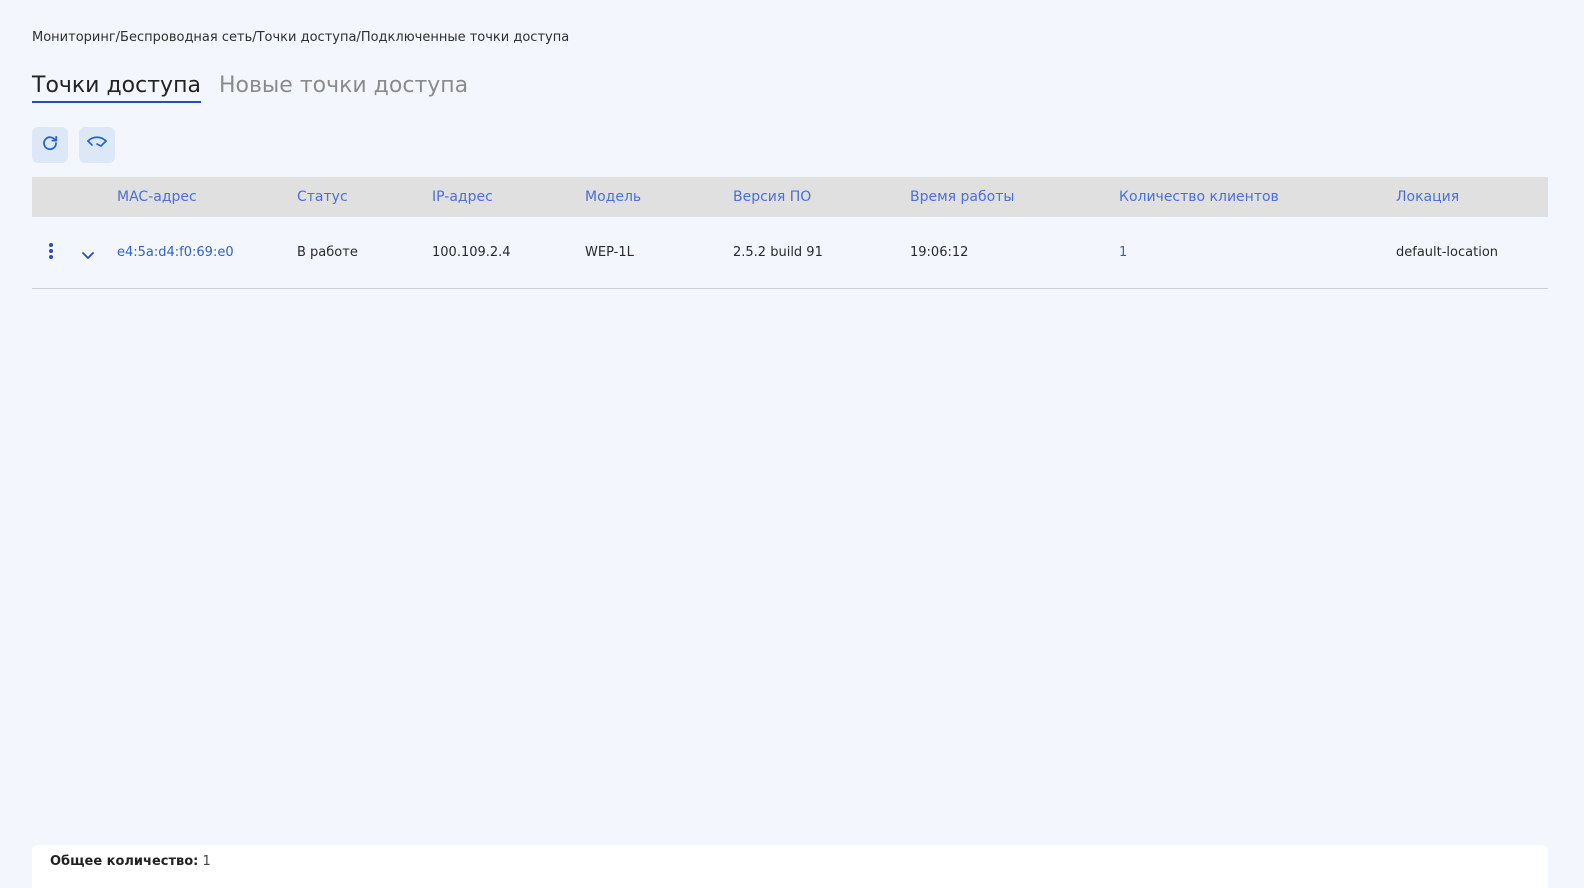 Image resolution: width=1584 pixels, height=888 pixels. Describe the element at coordinates (613, 197) in the screenshot. I see `column-model: Модель` at that location.